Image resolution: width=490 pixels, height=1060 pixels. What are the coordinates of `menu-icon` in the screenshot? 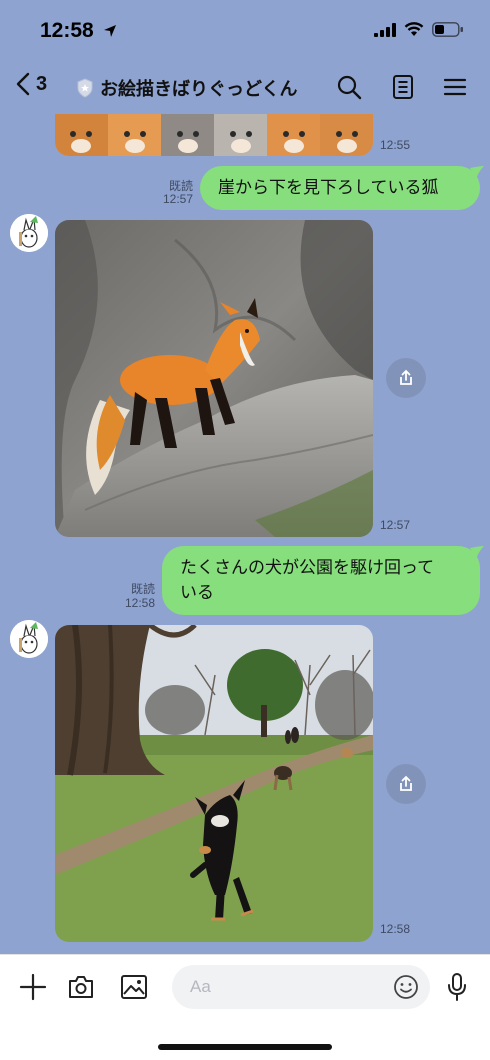 It's located at (455, 87).